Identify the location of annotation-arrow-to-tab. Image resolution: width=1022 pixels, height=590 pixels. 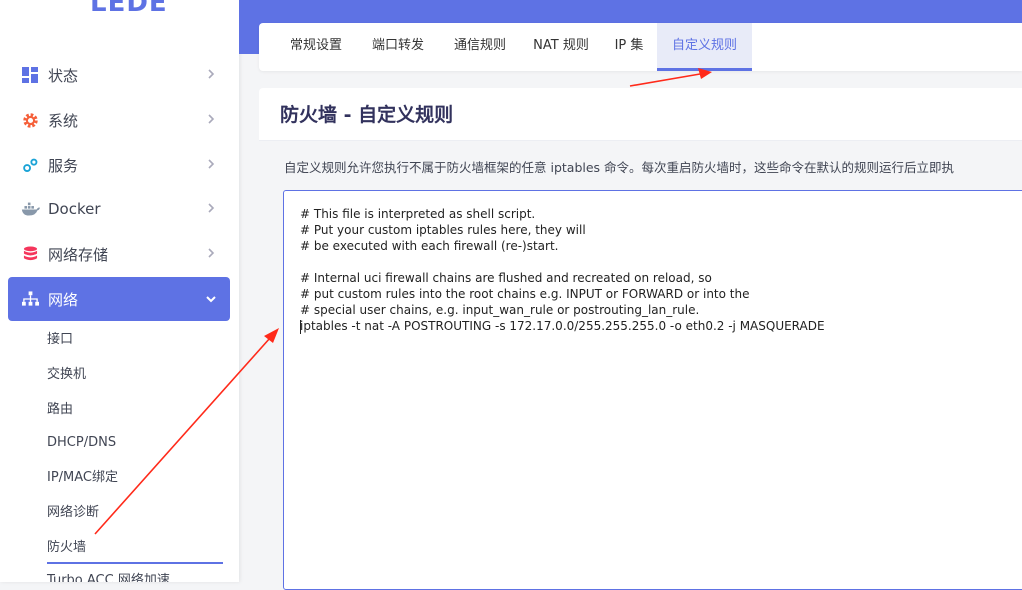
(670, 77).